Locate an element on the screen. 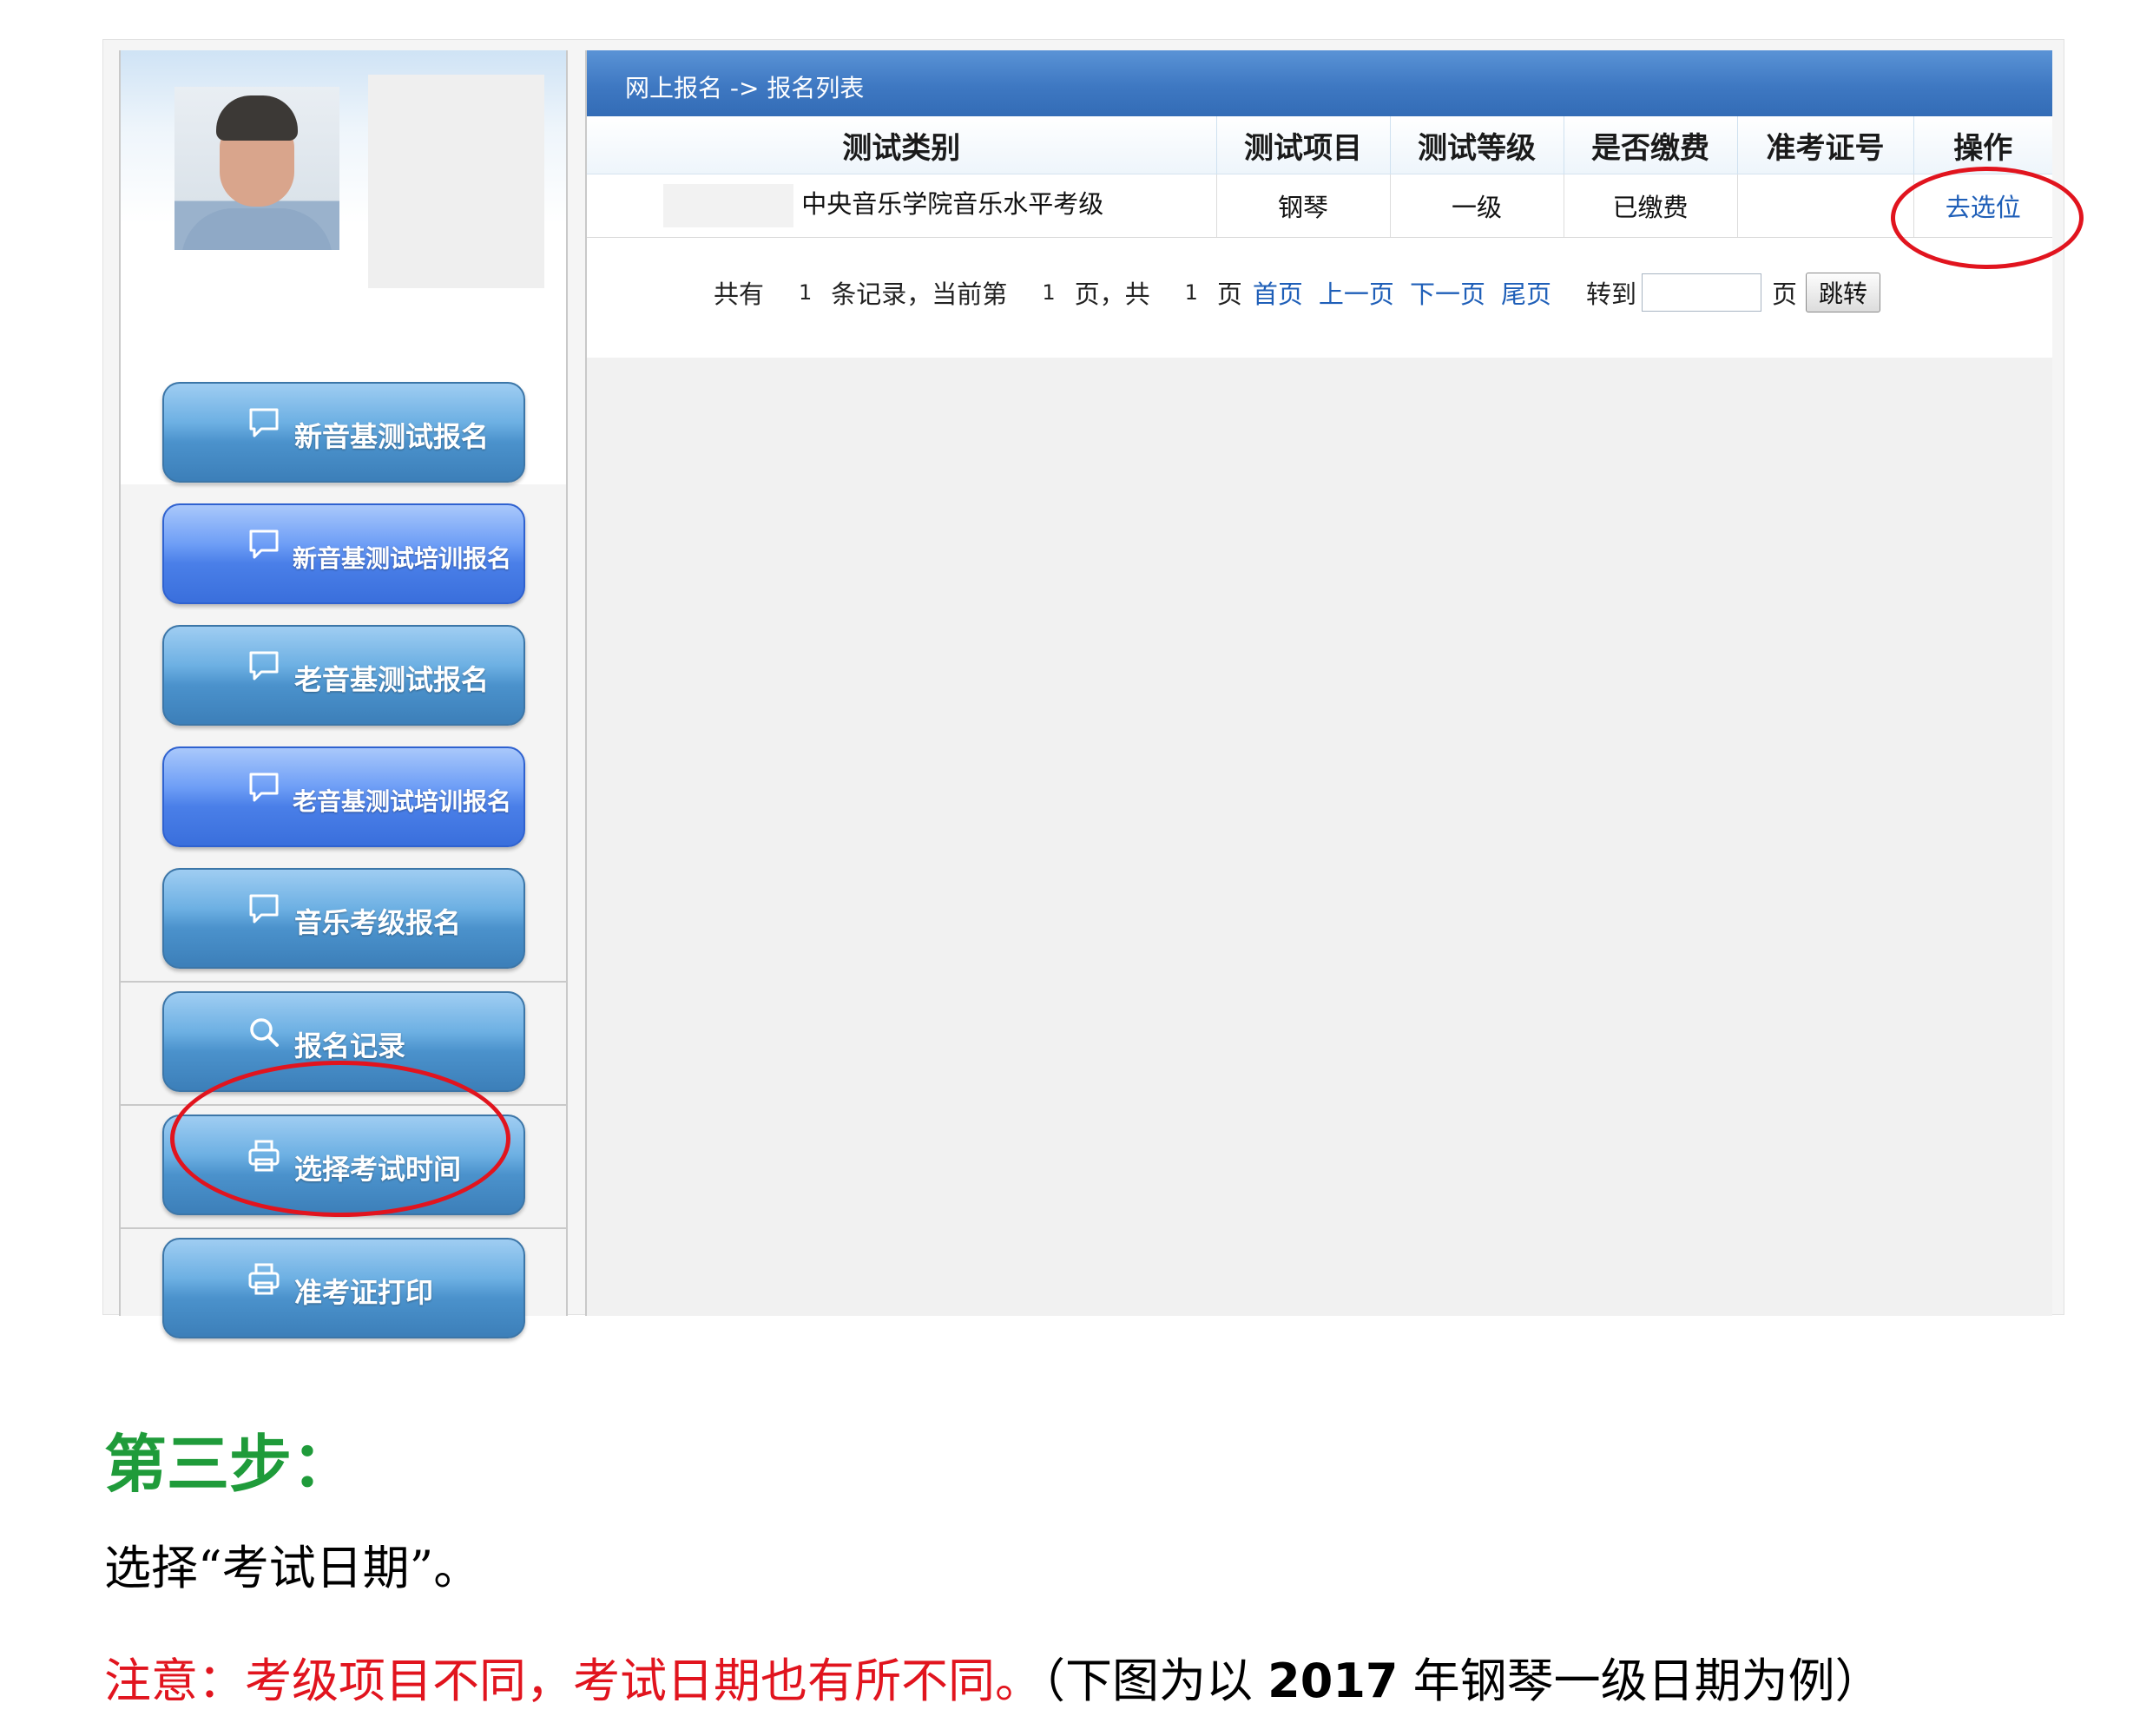  step-title: 第三步： is located at coordinates (229, 1464).